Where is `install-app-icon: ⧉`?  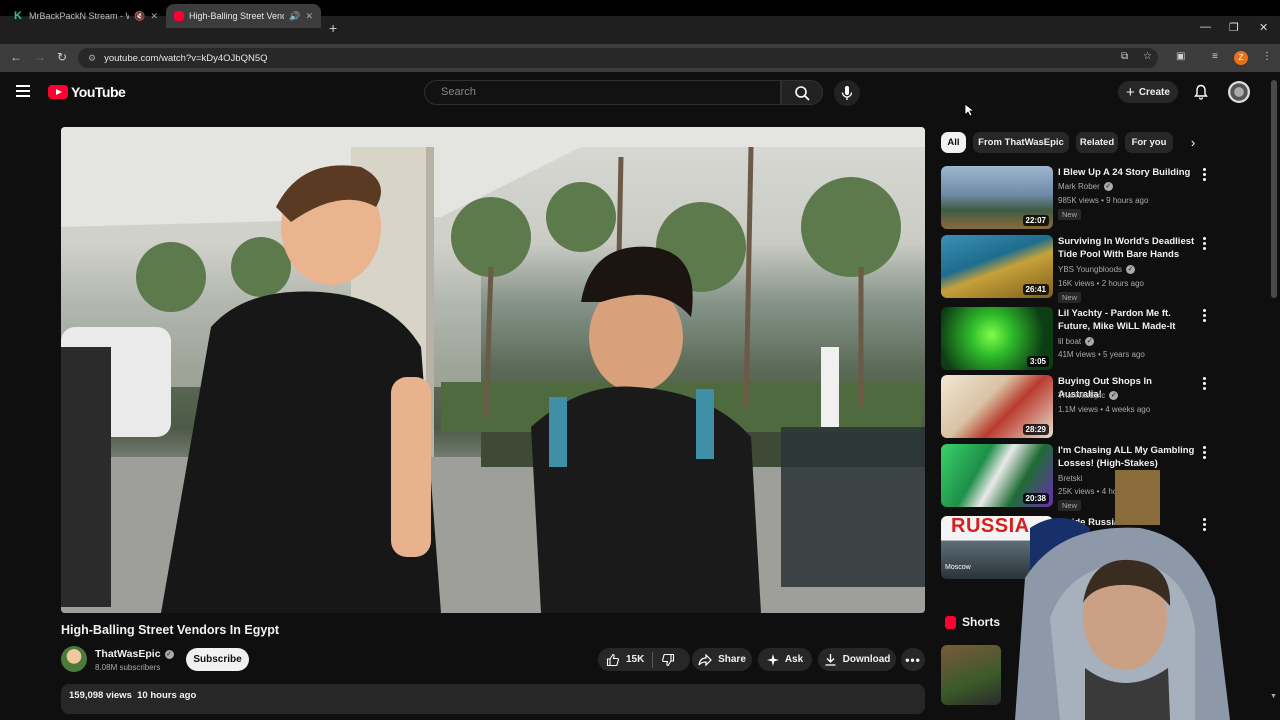 install-app-icon: ⧉ is located at coordinates (1124, 56).